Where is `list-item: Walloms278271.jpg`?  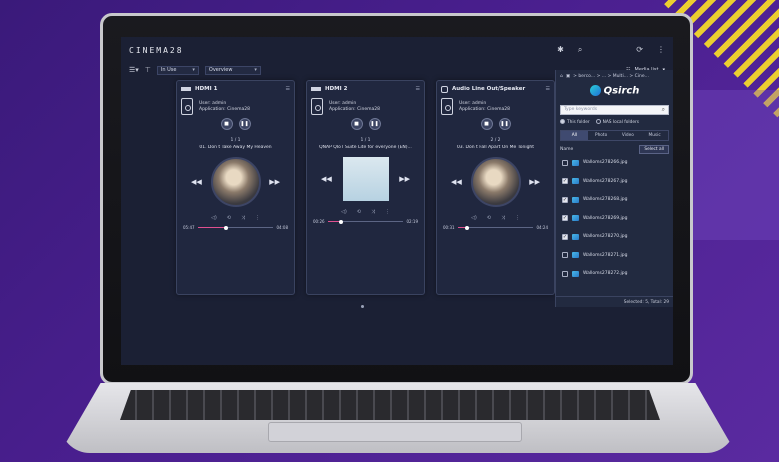
list-item: Walloms278271.jpg is located at coordinates (614, 255).